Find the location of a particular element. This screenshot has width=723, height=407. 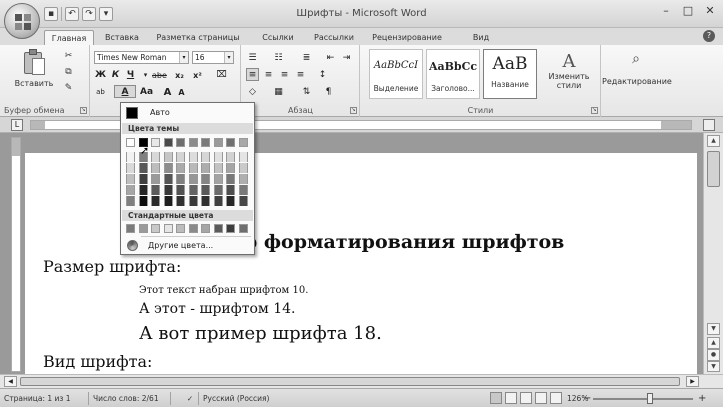

bullets-icon: ☰ is located at coordinates (252, 57).